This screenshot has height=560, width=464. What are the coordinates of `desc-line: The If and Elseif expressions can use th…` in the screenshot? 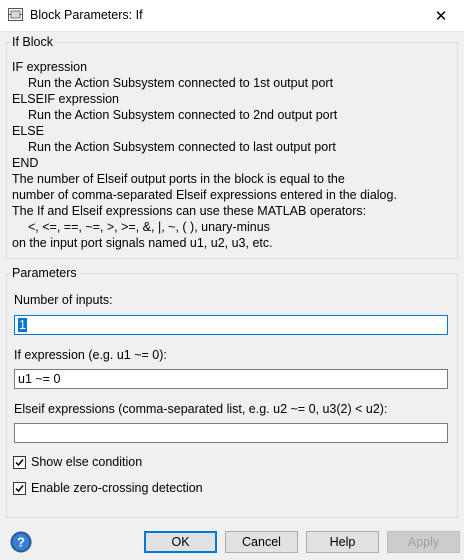 It's located at (189, 211).